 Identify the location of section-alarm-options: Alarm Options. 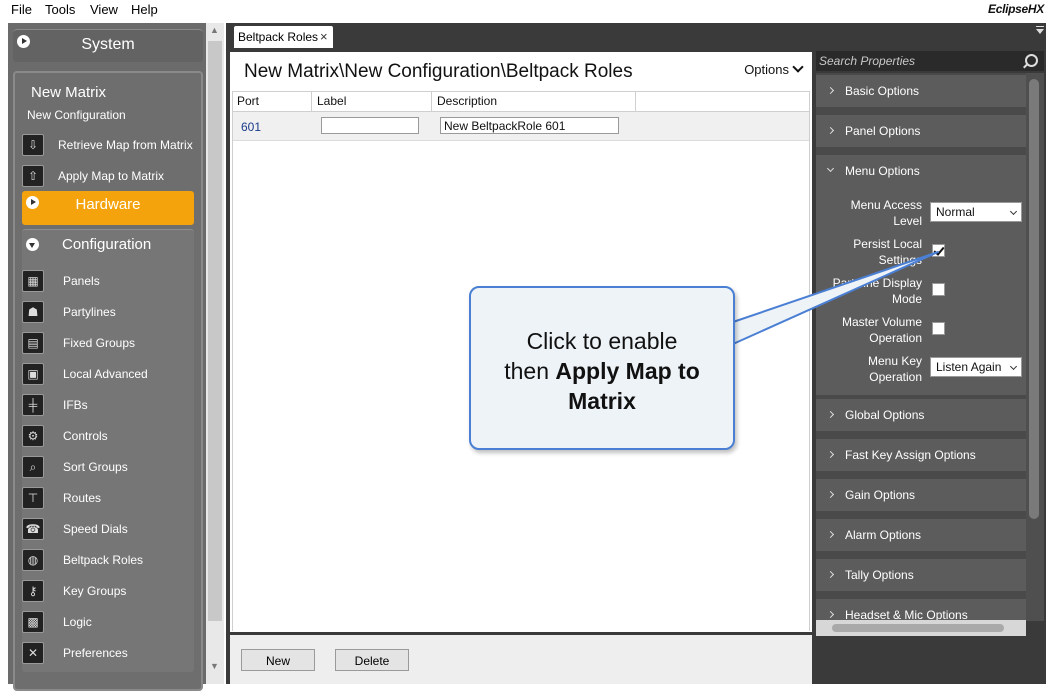
(921, 535).